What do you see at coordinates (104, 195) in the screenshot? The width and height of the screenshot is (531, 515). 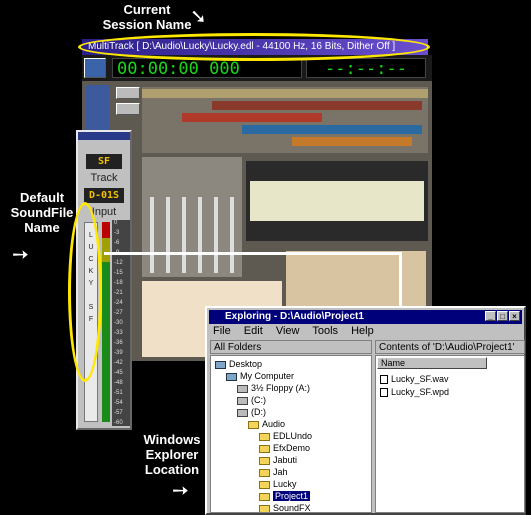 I see `soundfile-name-display: D-01S` at bounding box center [104, 195].